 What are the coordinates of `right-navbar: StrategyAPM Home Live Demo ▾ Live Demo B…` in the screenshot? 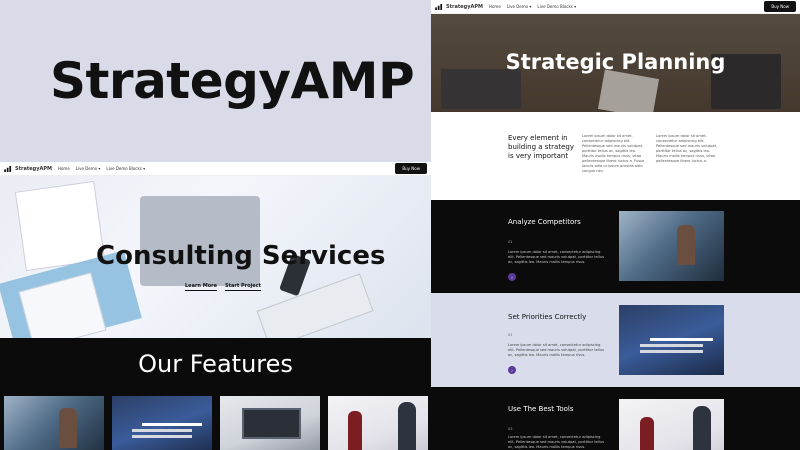 It's located at (615, 7).